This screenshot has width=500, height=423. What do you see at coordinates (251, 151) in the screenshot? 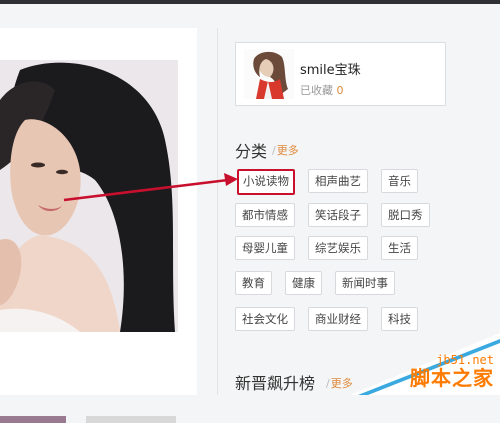
I see `categories-title: 分类` at bounding box center [251, 151].